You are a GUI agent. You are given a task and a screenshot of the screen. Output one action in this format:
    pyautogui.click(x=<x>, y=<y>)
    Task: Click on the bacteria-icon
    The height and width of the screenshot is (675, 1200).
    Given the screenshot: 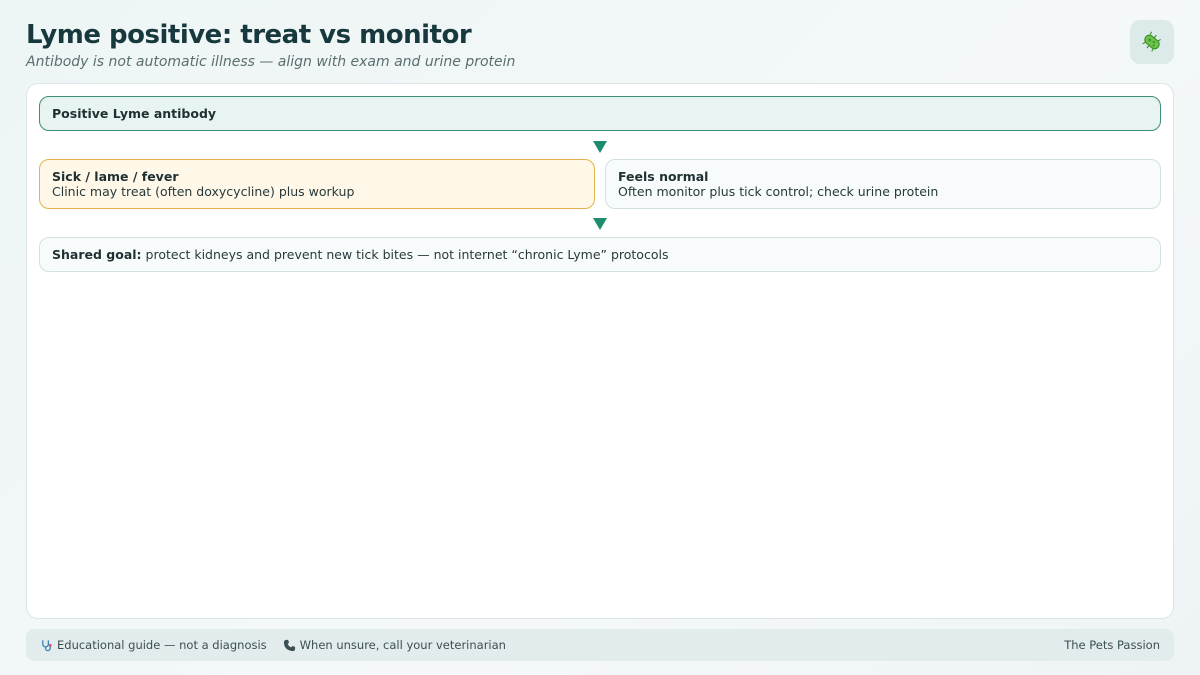 What is the action you would take?
    pyautogui.click(x=1152, y=42)
    